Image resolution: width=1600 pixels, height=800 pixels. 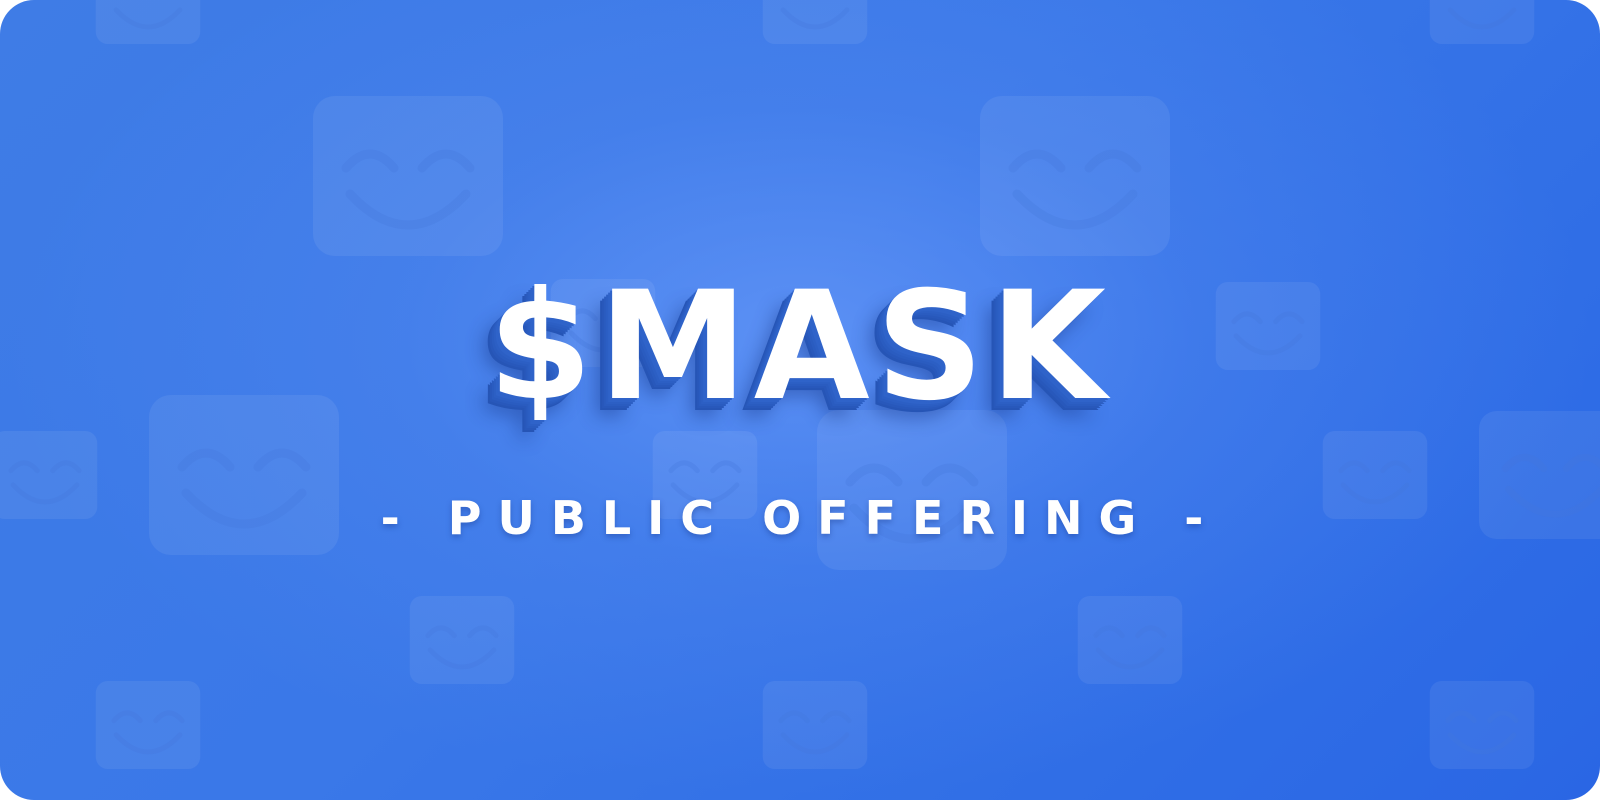 I want to click on public-offering-subtitle: - PUBLIC OFFERING -, so click(x=800, y=518).